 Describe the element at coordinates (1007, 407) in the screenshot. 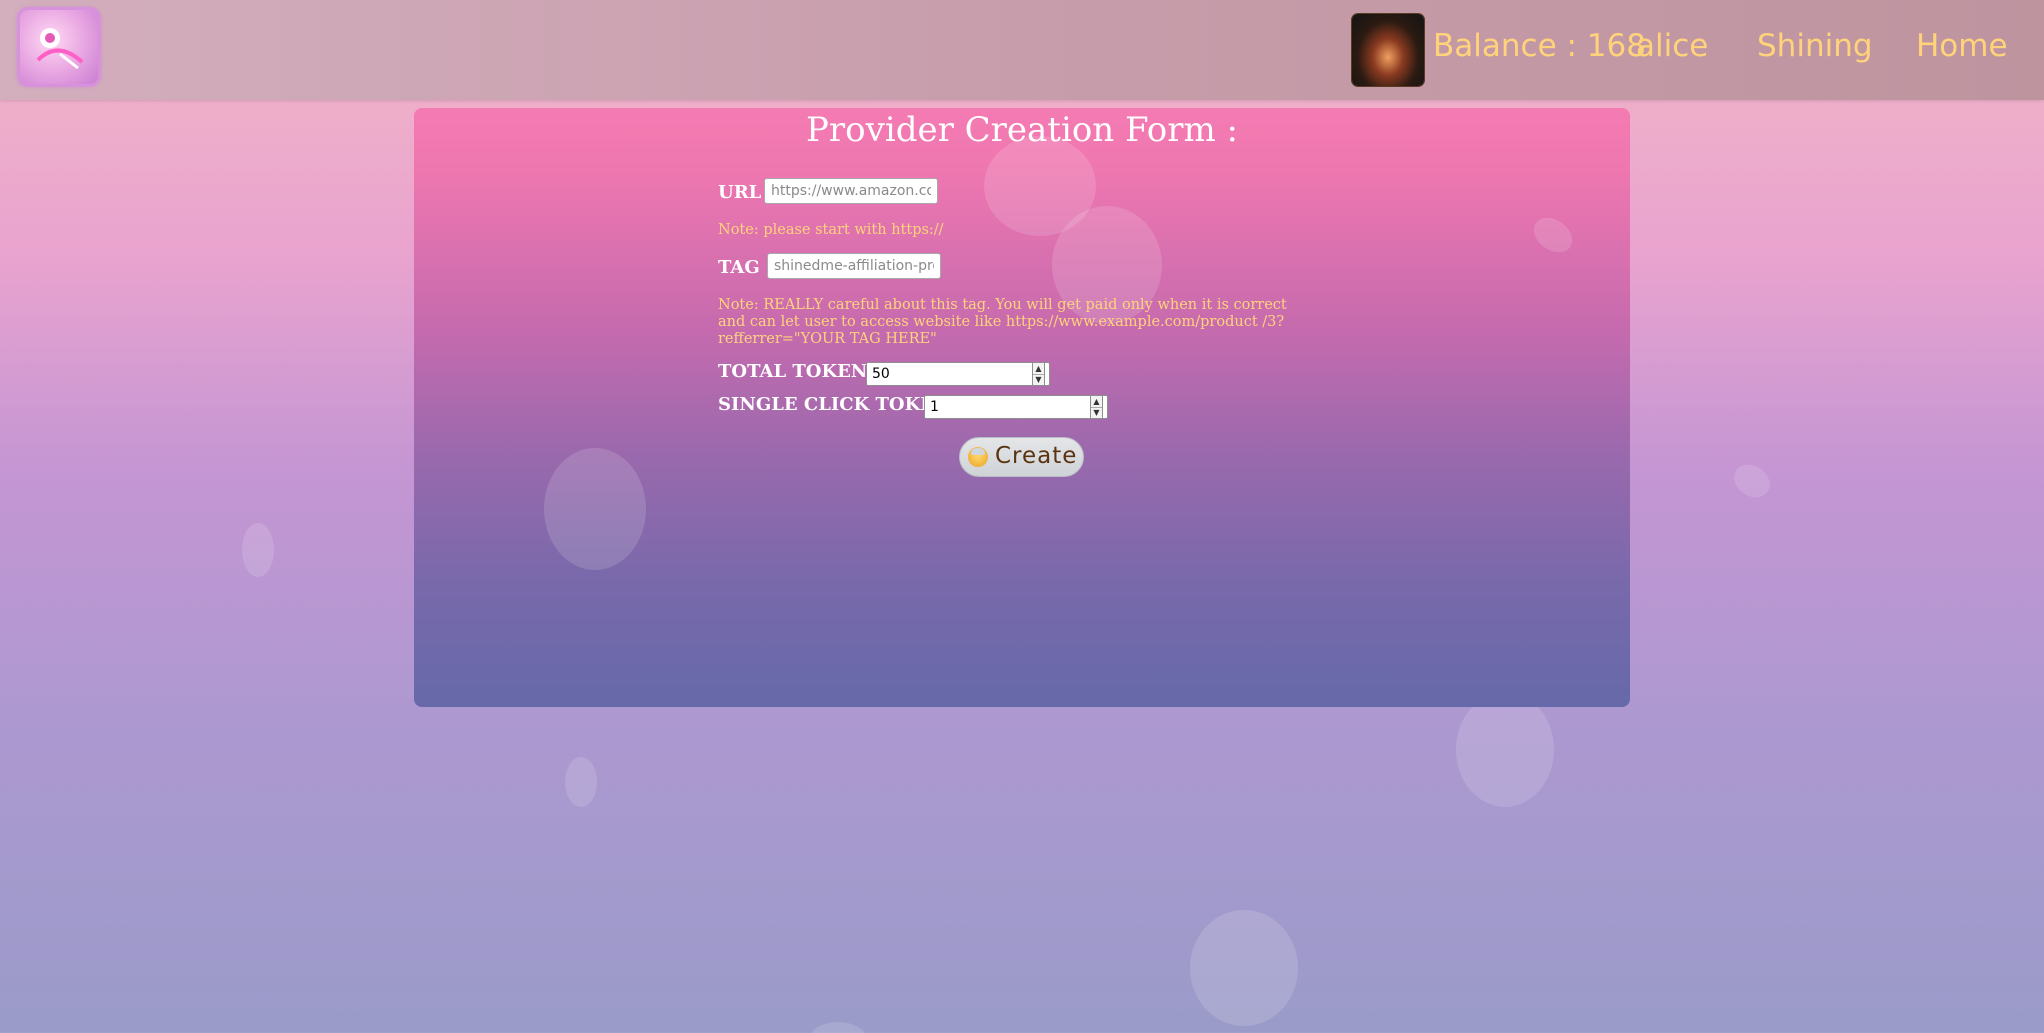

I see `single-click-token-input` at that location.